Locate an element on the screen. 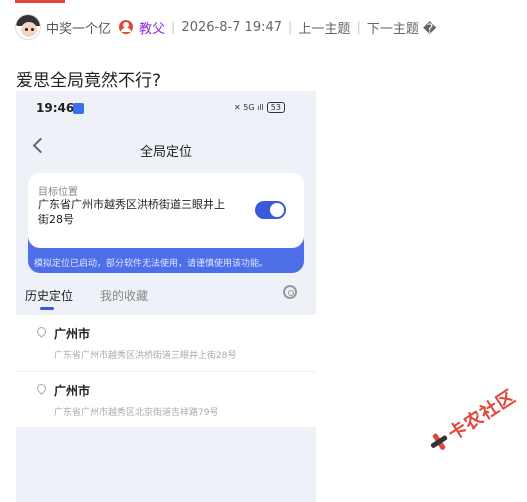 This screenshot has height=502, width=527. post-title: 爱思全局竟然不行? is located at coordinates (89, 81).